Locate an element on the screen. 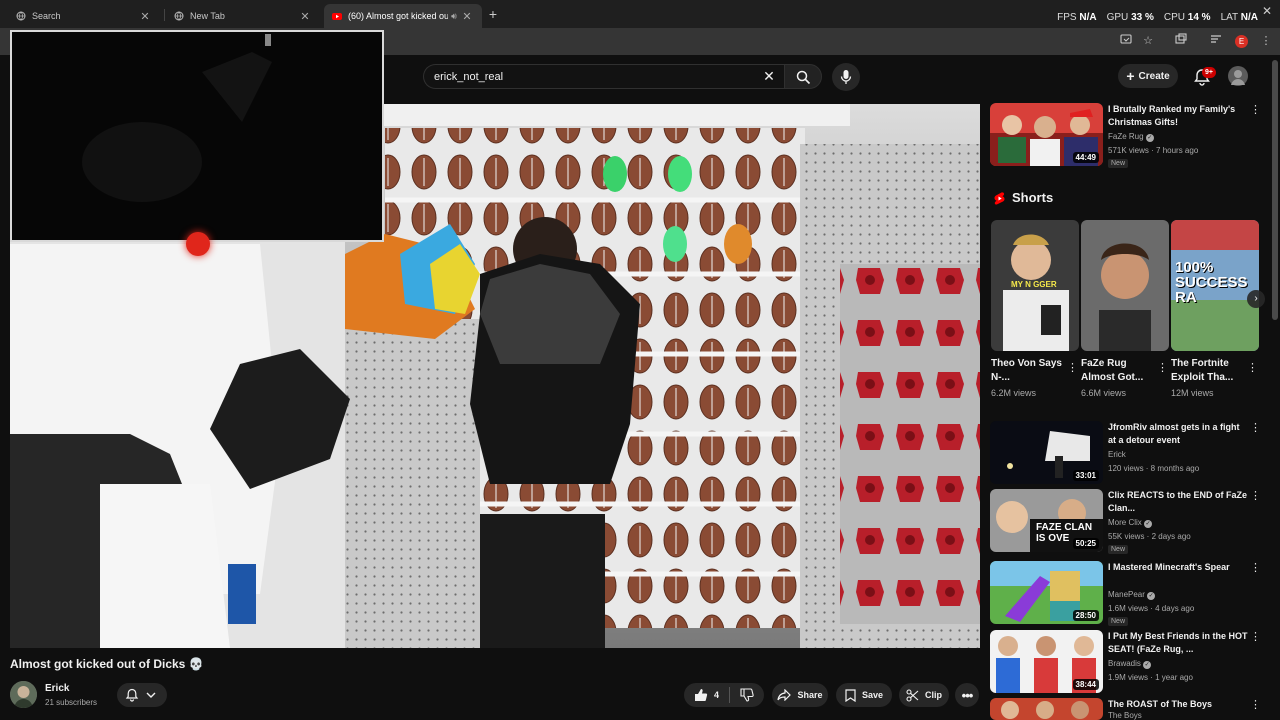 This screenshot has width=1280, height=720. chevron-right-icon: › is located at coordinates (1256, 299).